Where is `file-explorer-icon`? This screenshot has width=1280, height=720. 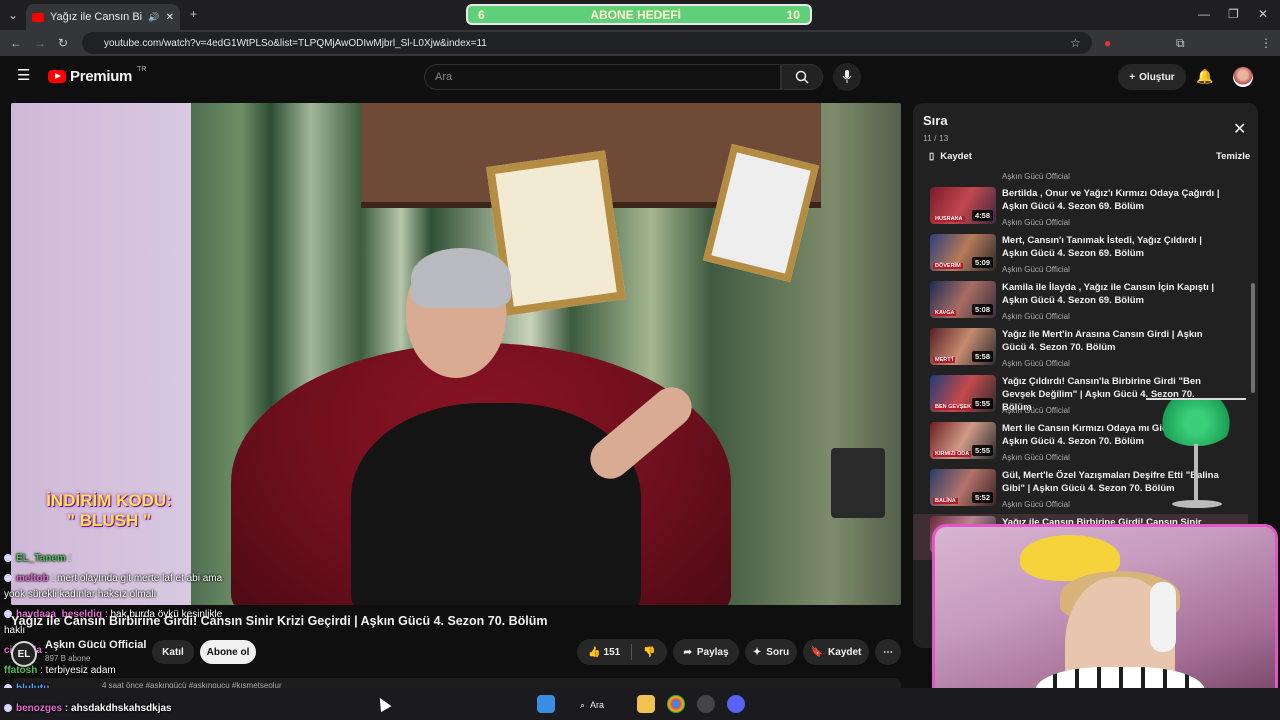
file-explorer-icon is located at coordinates (646, 704).